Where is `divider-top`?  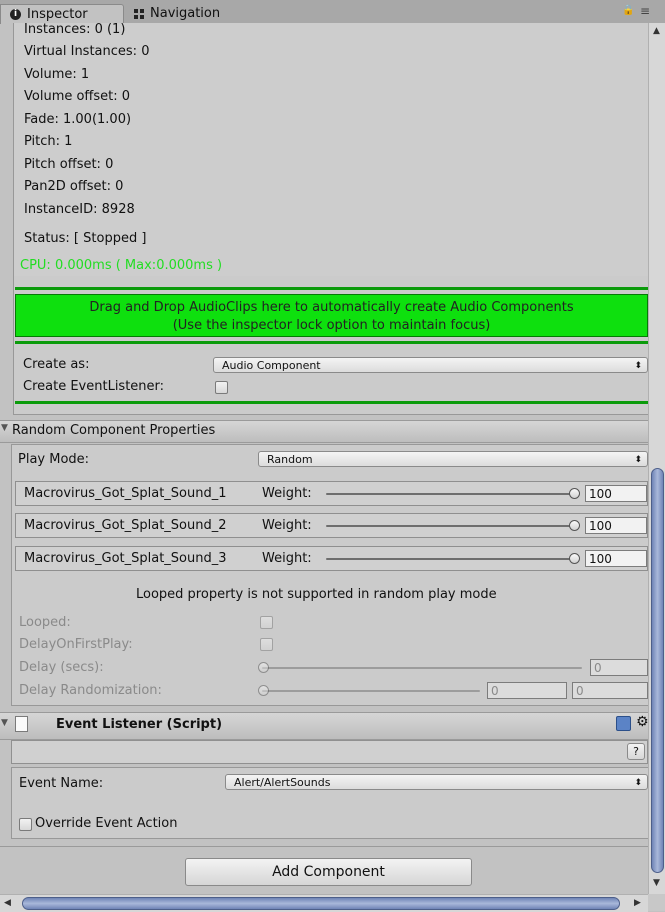 divider-top is located at coordinates (331, 288).